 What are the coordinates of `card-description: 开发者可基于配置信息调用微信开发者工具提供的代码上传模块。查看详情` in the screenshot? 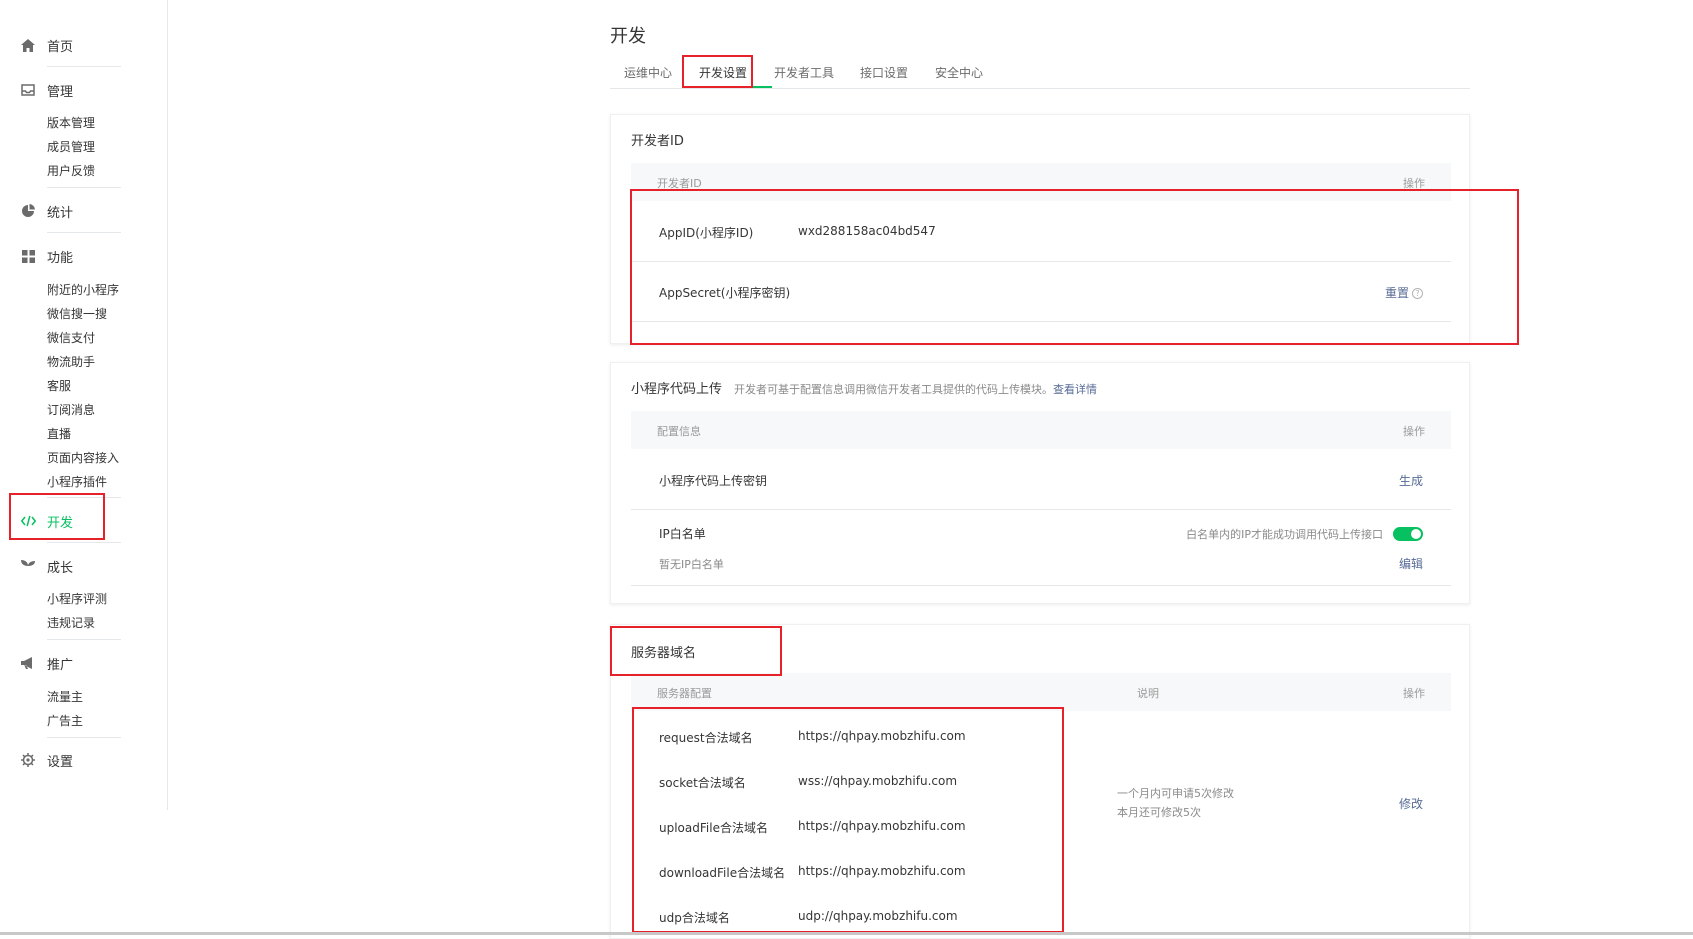 It's located at (915, 389).